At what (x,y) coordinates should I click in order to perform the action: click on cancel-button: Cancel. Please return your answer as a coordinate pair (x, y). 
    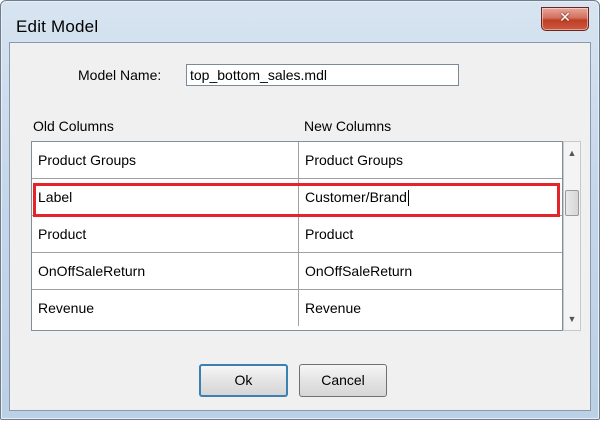
    Looking at the image, I should click on (343, 380).